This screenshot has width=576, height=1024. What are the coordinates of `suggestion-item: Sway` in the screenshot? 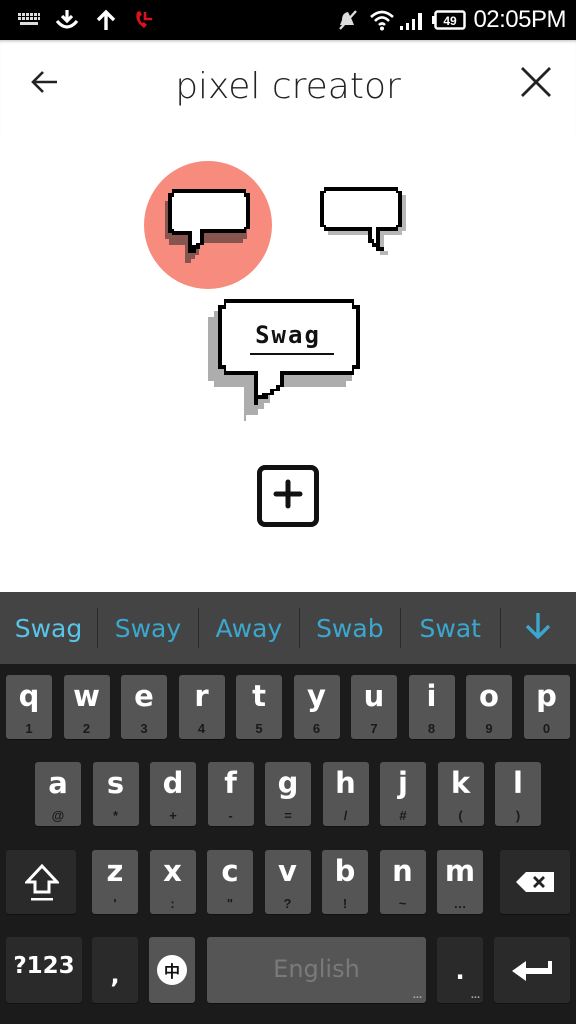 It's located at (148, 628).